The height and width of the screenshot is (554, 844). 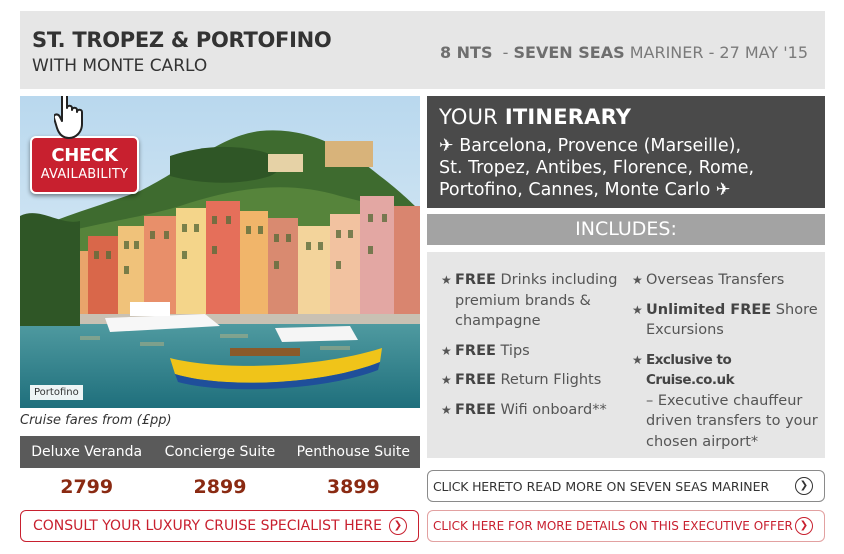 I want to click on includes-heading: INCLUDES:, so click(x=626, y=229).